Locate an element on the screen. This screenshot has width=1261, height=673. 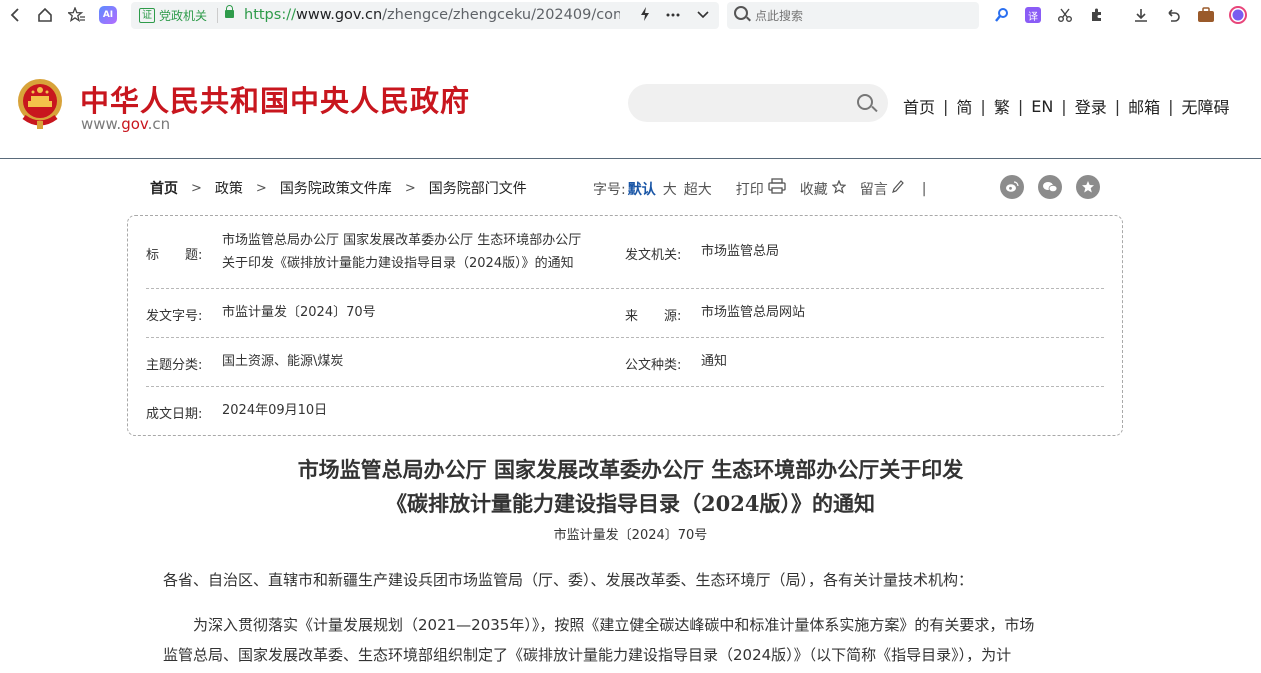
domain-suffix: .cn is located at coordinates (159, 124).